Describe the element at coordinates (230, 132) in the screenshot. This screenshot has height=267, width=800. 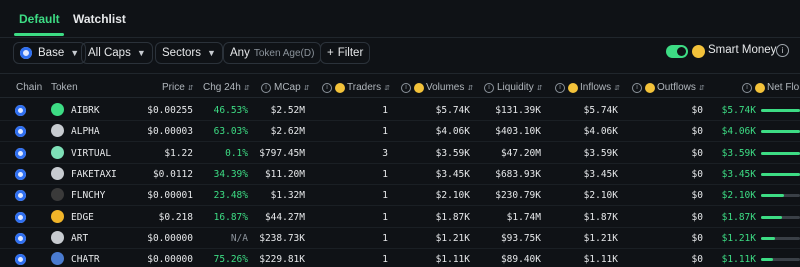
I see `chg-cell: 63.03%` at that location.